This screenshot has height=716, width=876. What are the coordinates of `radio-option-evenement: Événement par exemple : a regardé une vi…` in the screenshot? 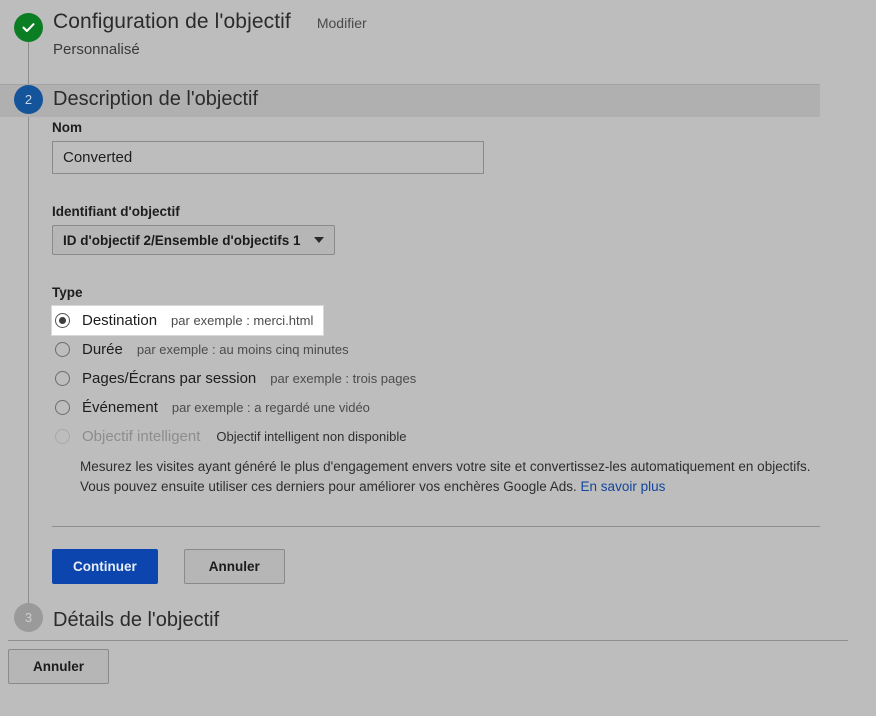 It's located at (216, 407).